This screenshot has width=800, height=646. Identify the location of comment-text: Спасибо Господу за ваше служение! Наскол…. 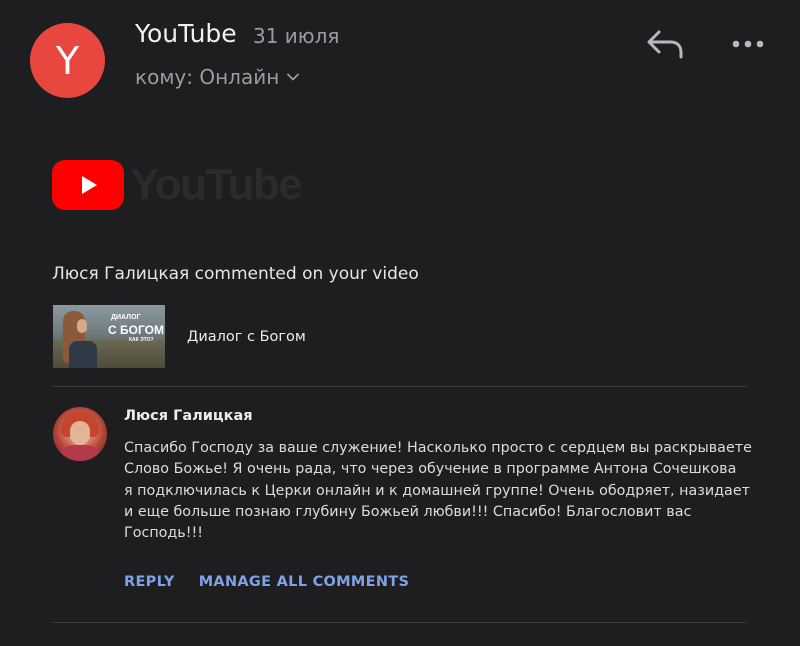
(438, 491).